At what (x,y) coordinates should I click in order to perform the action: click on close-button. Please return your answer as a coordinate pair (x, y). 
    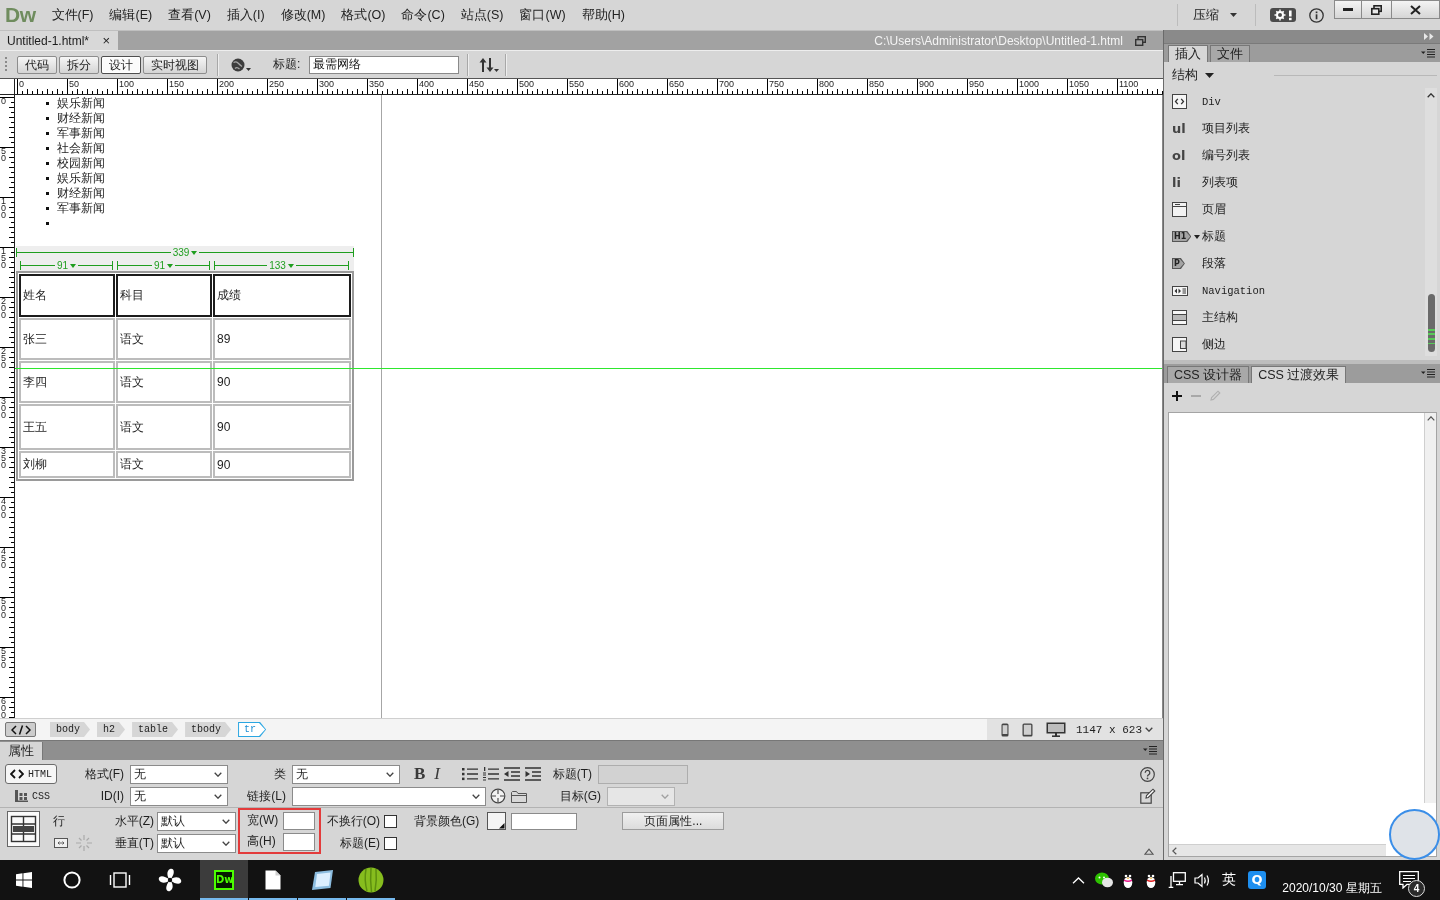
    Looking at the image, I should click on (1415, 9).